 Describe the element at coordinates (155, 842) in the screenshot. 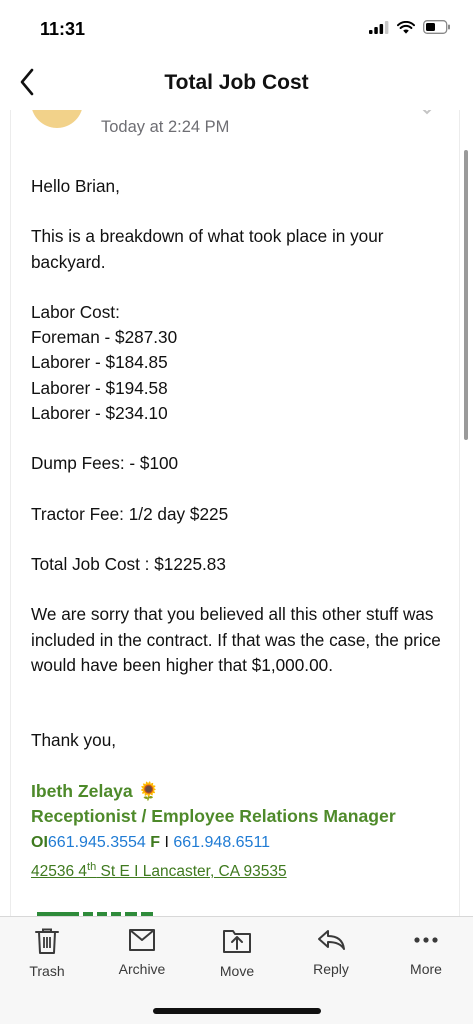

I see `fax-label: F` at that location.